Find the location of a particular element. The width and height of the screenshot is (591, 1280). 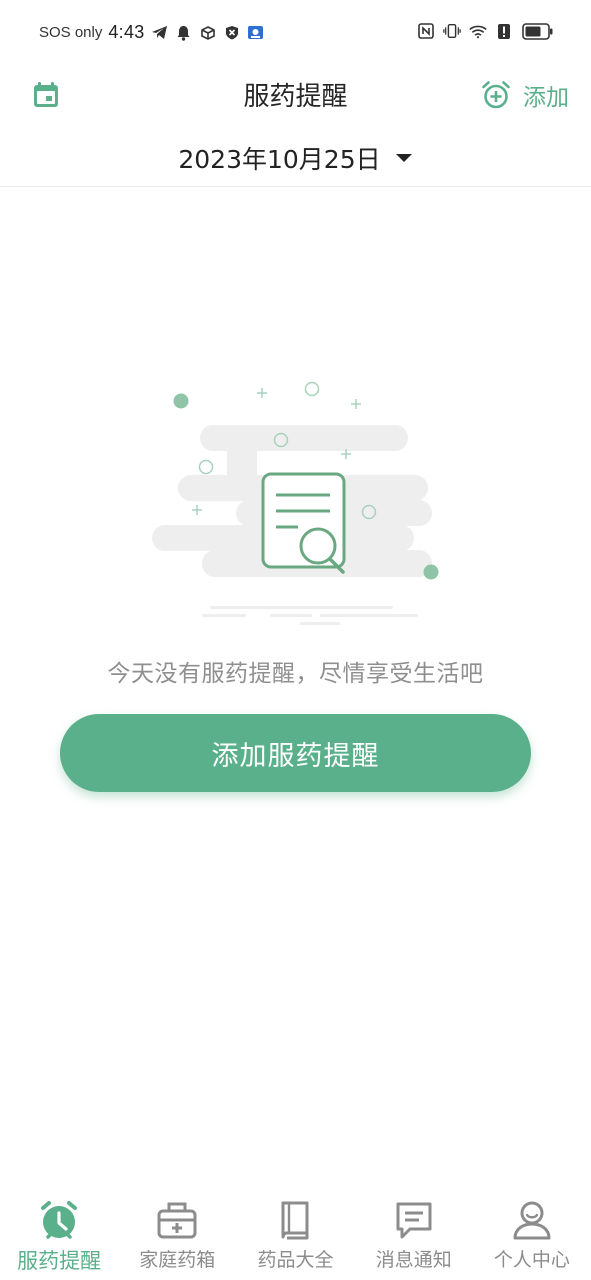

carrier-text: SOS only is located at coordinates (71, 32).